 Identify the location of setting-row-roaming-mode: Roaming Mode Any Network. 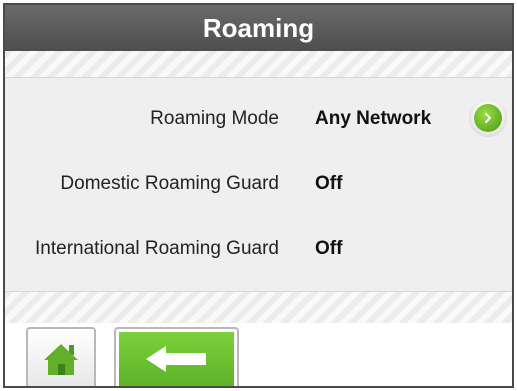
(258, 119).